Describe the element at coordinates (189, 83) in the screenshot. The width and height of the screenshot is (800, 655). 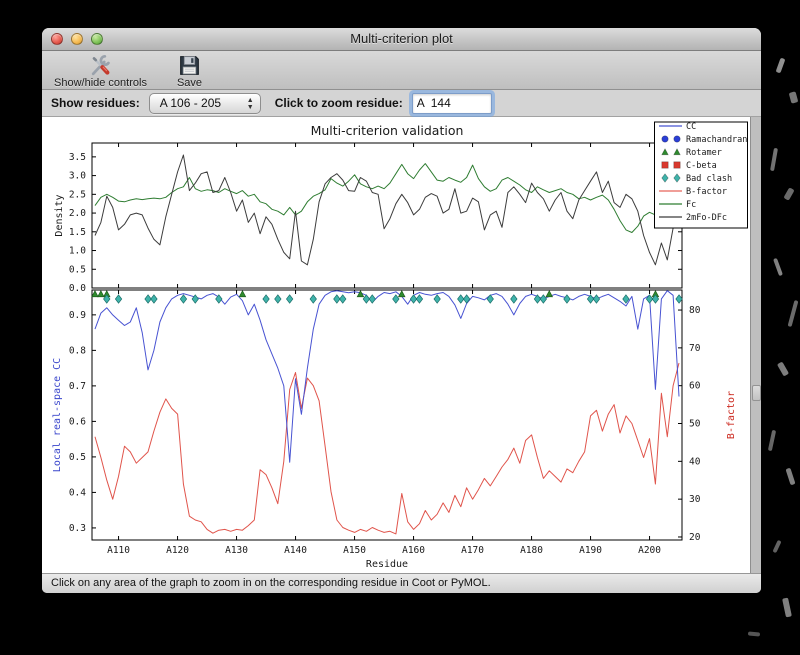
I see `toolbar-item-label: Save` at that location.